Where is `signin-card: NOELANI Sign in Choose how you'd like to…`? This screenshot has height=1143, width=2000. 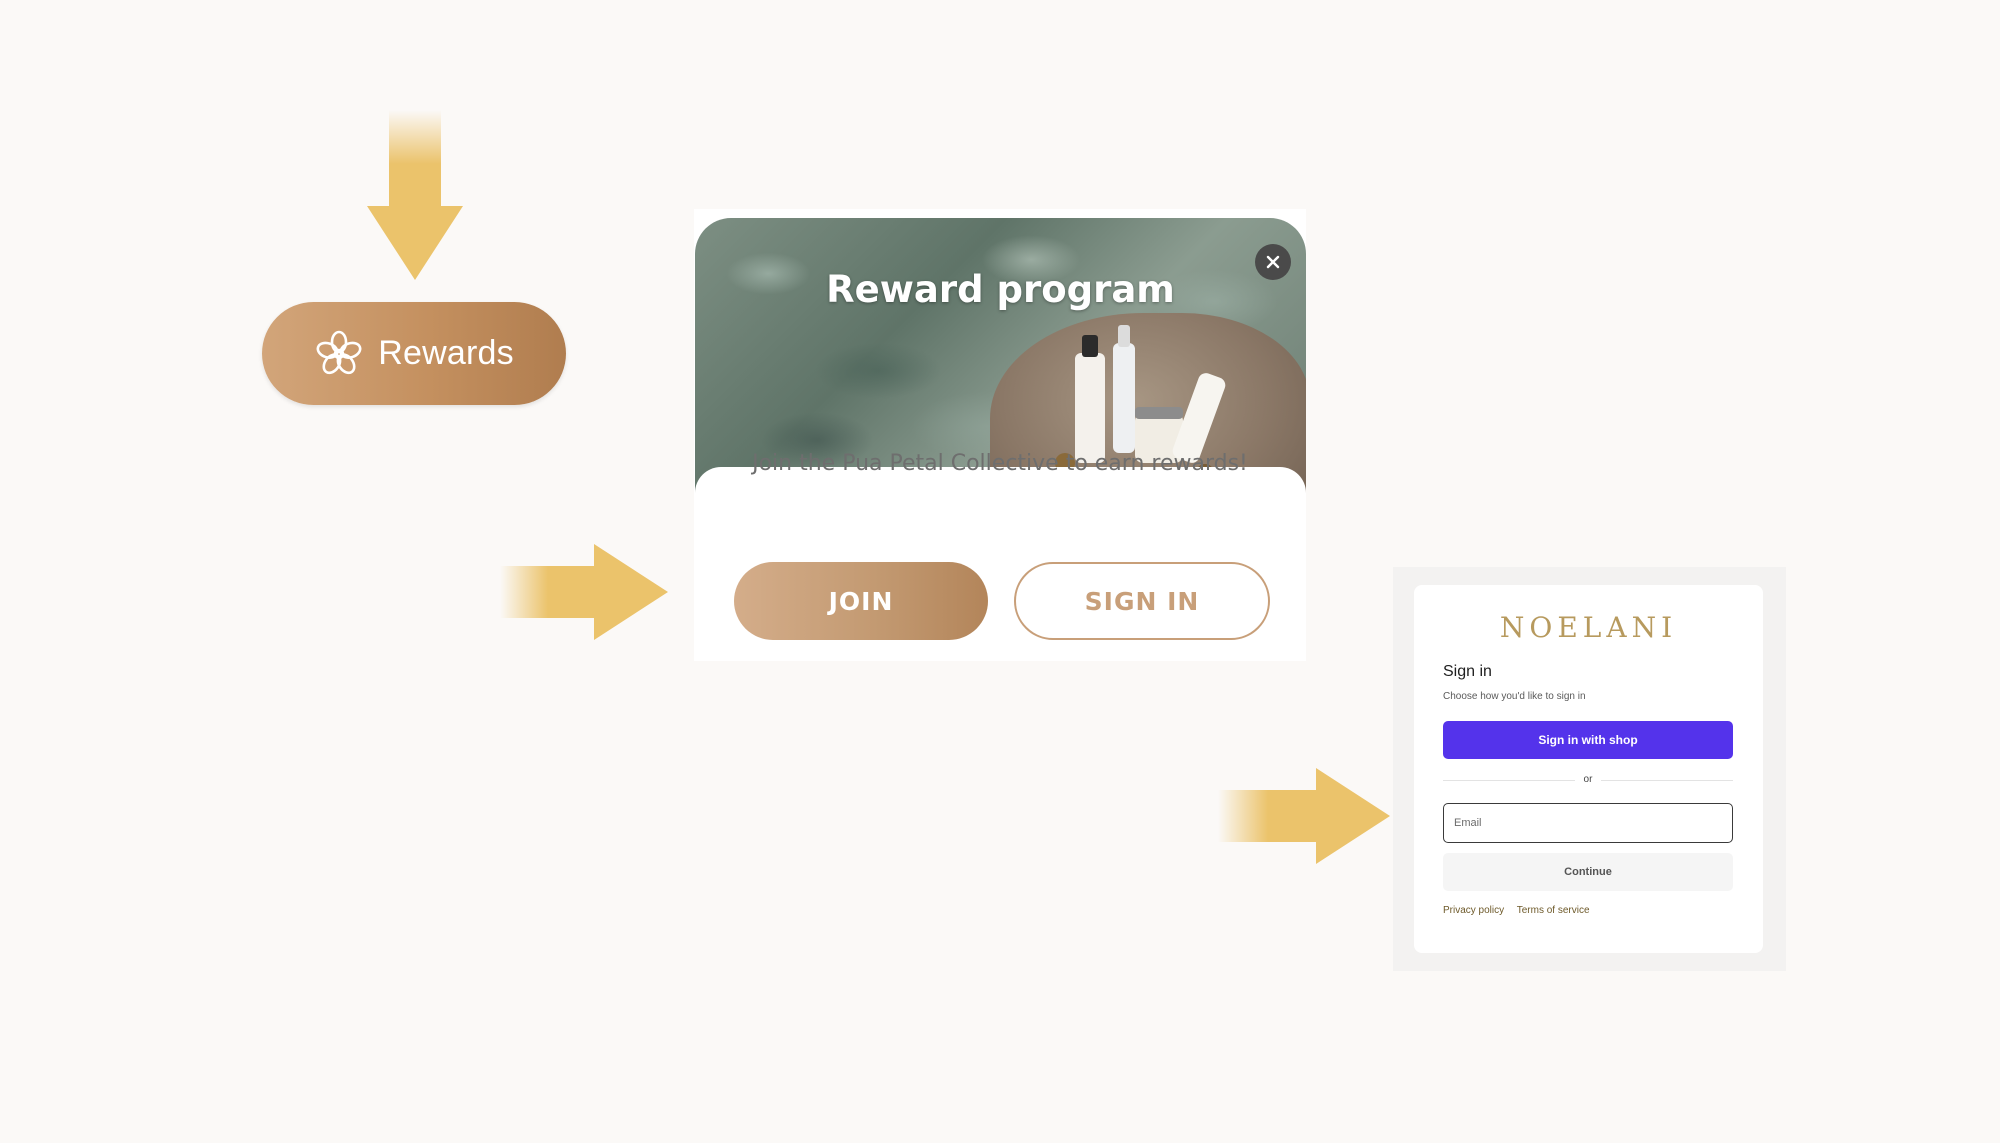
signin-card: NOELANI Sign in Choose how you'd like to… is located at coordinates (1588, 769).